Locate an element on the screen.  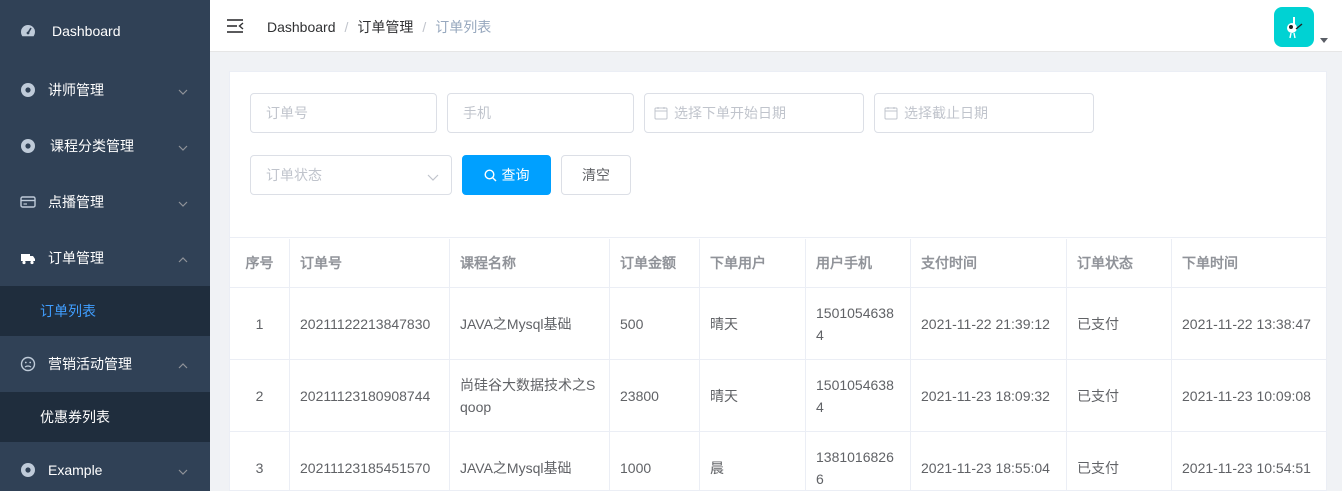
table-cell: 1000 is located at coordinates (655, 461).